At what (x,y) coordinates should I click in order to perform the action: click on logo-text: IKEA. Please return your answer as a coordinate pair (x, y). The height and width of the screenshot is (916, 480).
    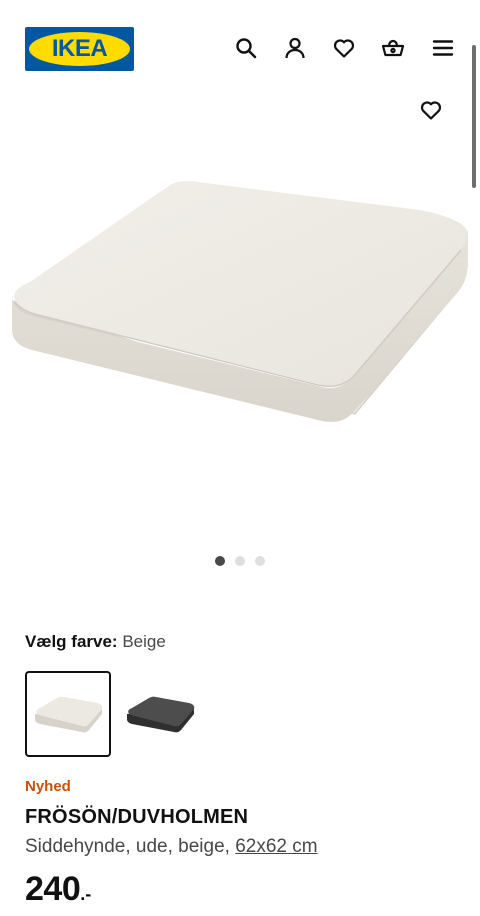
    Looking at the image, I should click on (79, 48).